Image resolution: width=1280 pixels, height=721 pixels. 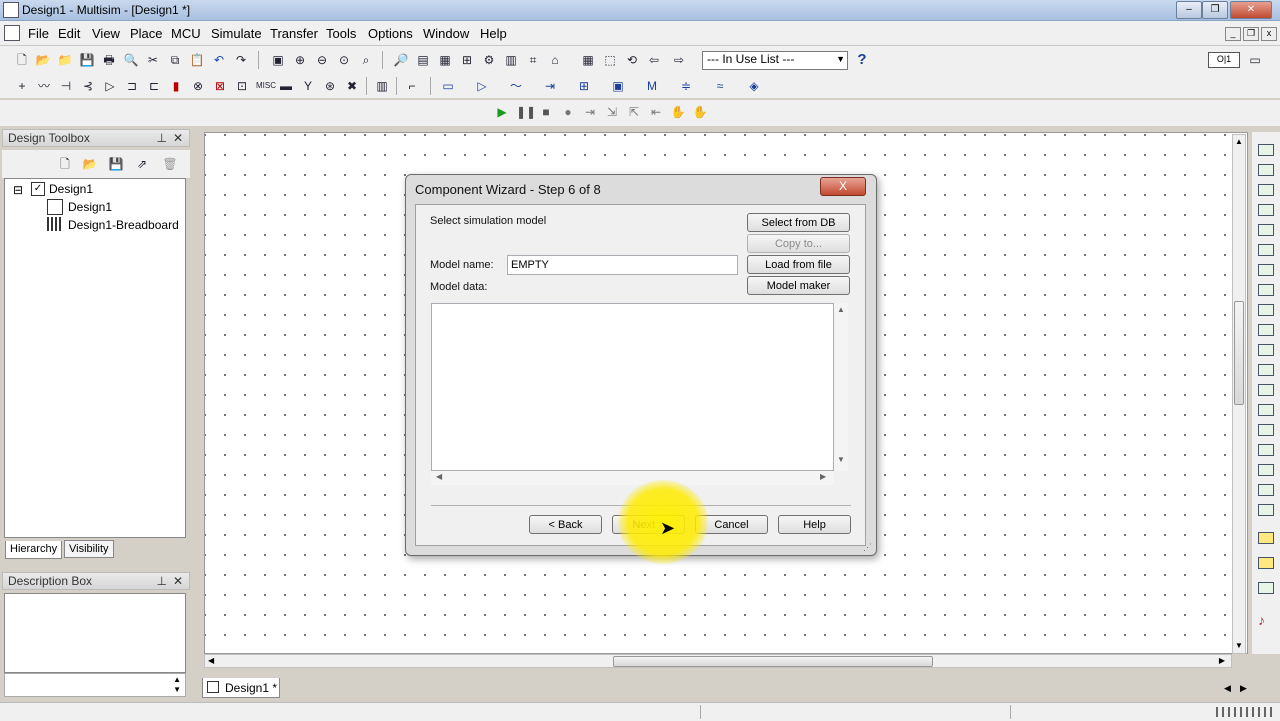 I want to click on menu-view: View, so click(x=106, y=33).